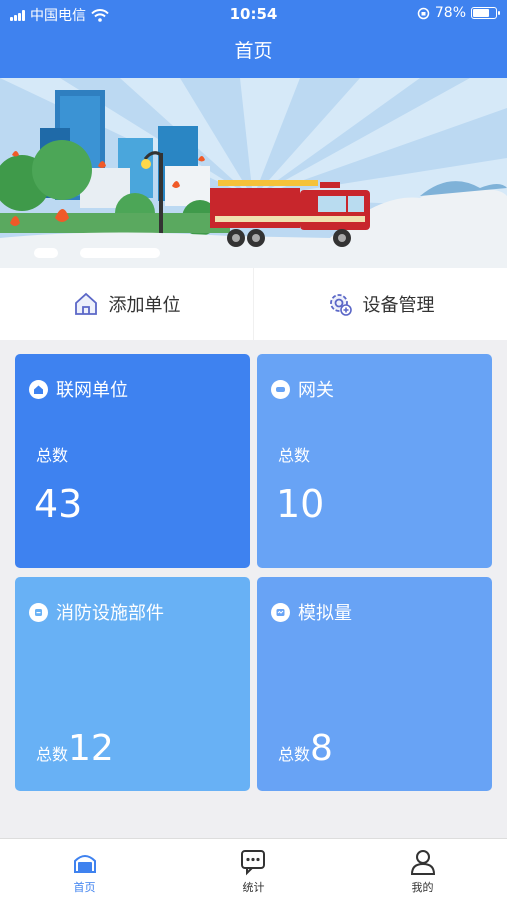 Image resolution: width=507 pixels, height=900 pixels. I want to click on add-unit-button: 添加单位, so click(126, 304).